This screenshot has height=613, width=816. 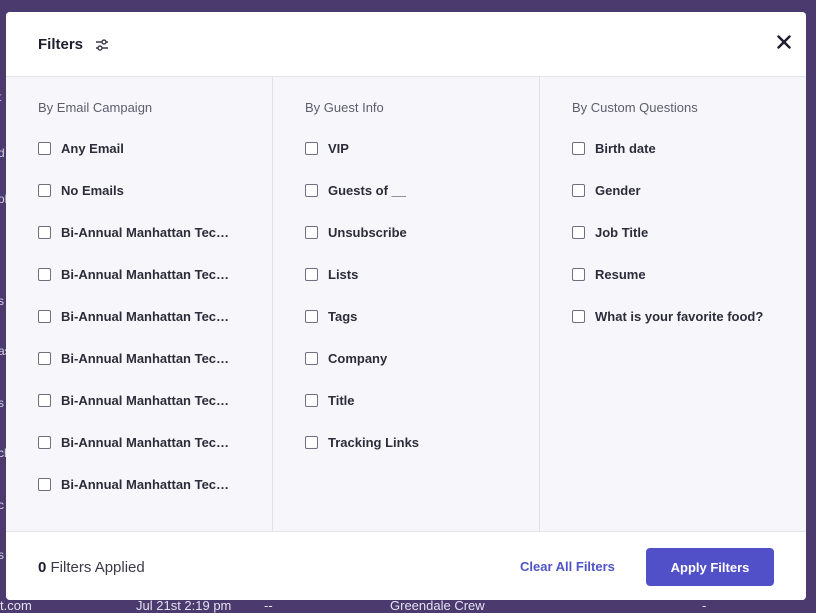 I want to click on filter-option-label: Birth date, so click(x=625, y=148).